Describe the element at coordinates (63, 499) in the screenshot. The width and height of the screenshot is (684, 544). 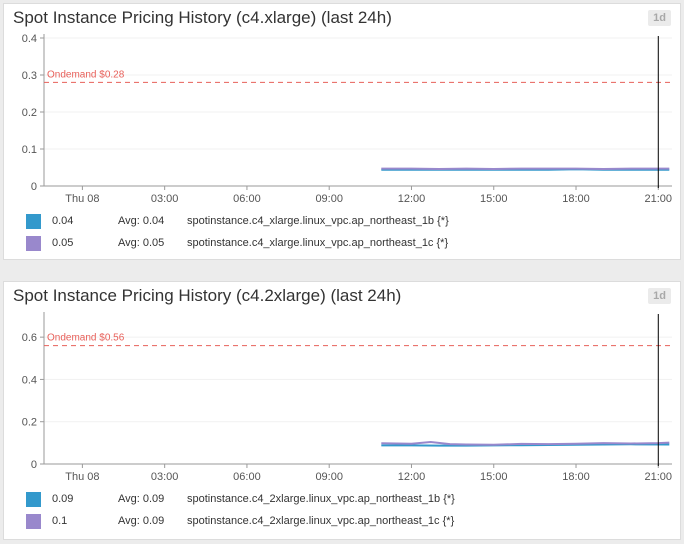
I see `legend-value: 0.09` at that location.